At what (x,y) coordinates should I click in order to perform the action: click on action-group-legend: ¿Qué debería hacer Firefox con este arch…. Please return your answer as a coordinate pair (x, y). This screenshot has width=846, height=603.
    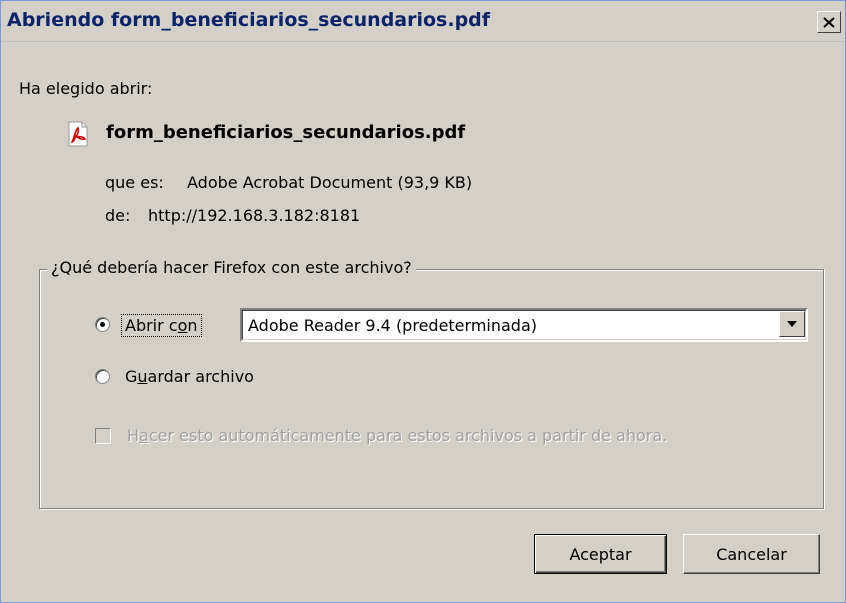
    Looking at the image, I should click on (231, 267).